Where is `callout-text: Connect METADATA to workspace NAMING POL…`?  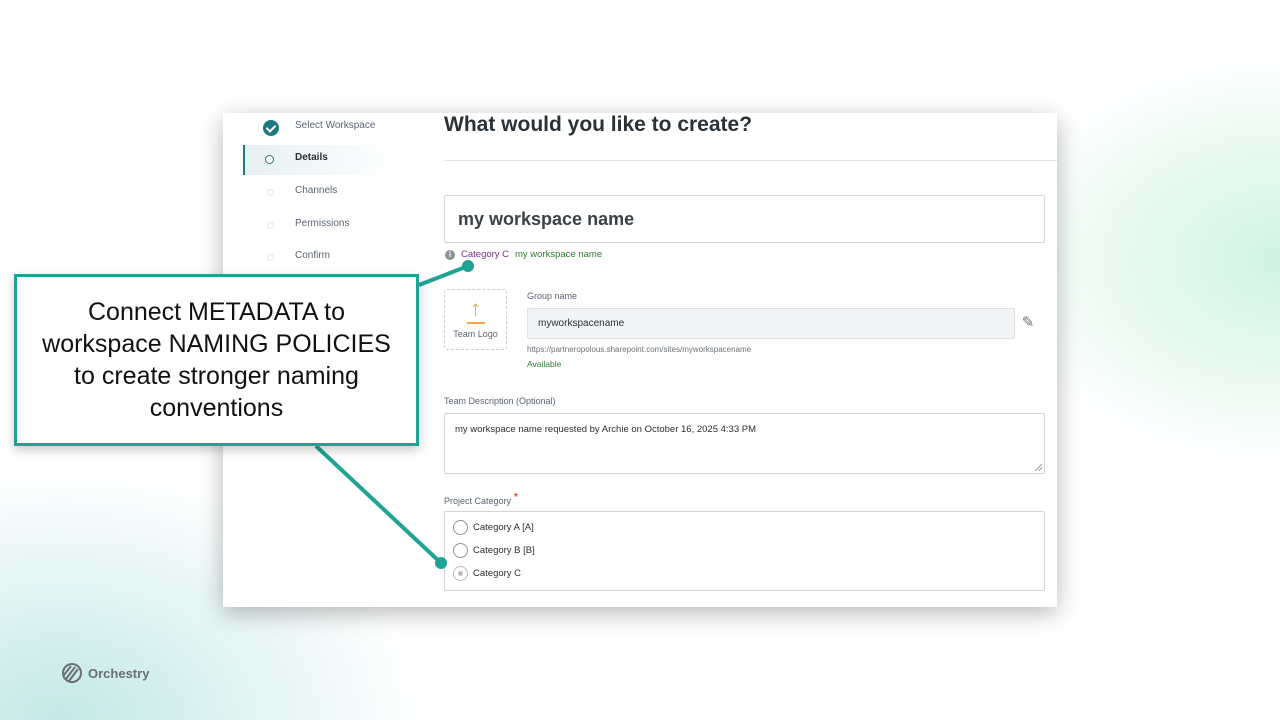
callout-text: Connect METADATA to workspace NAMING POL… is located at coordinates (216, 360).